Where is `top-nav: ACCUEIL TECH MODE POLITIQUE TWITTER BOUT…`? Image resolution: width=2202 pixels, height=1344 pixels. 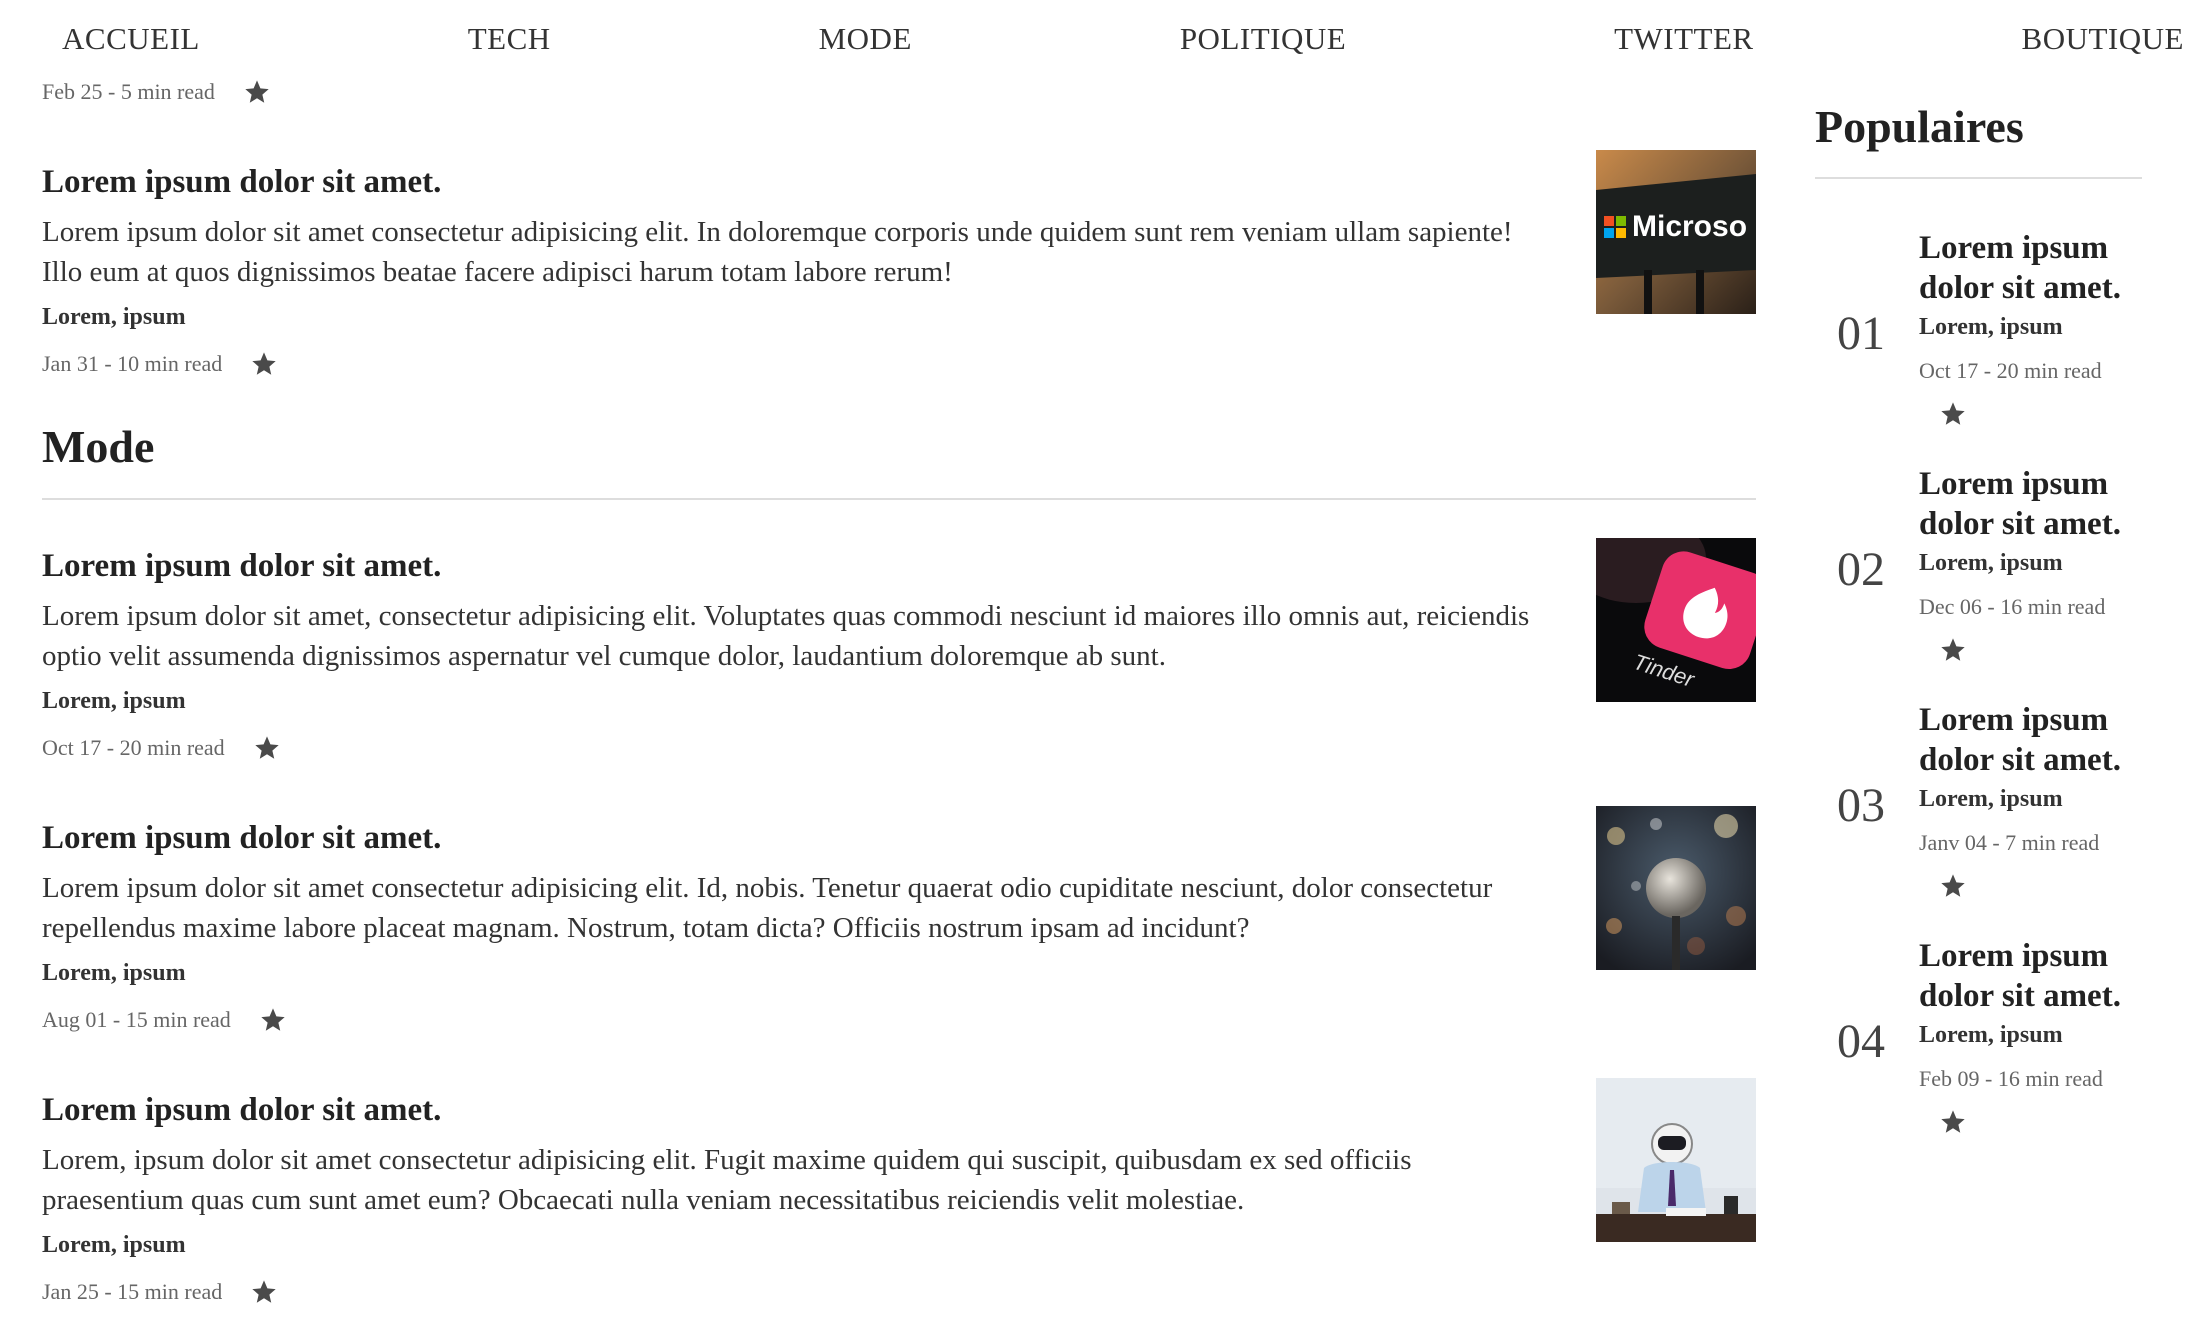
top-nav: ACCUEIL TECH MODE POLITIQUE TWITTER BOUT… is located at coordinates (1101, 39).